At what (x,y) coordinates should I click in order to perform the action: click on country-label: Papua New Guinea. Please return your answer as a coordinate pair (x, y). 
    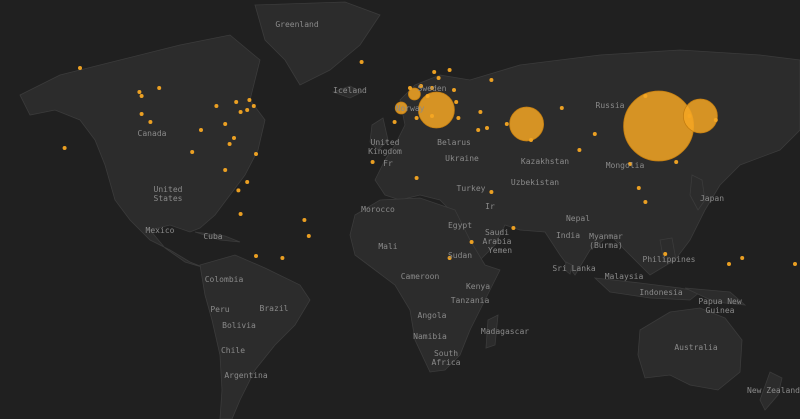
    Looking at the image, I should click on (720, 306).